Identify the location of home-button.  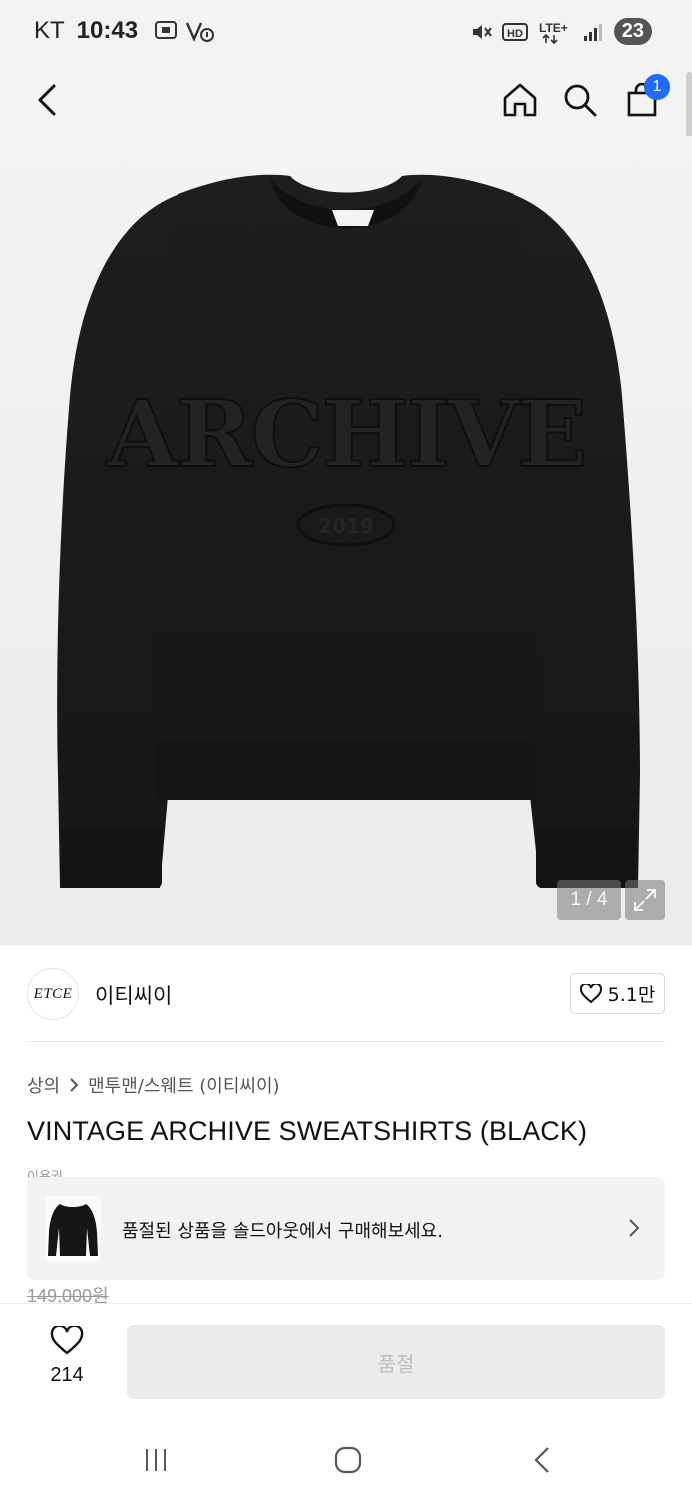
(520, 100).